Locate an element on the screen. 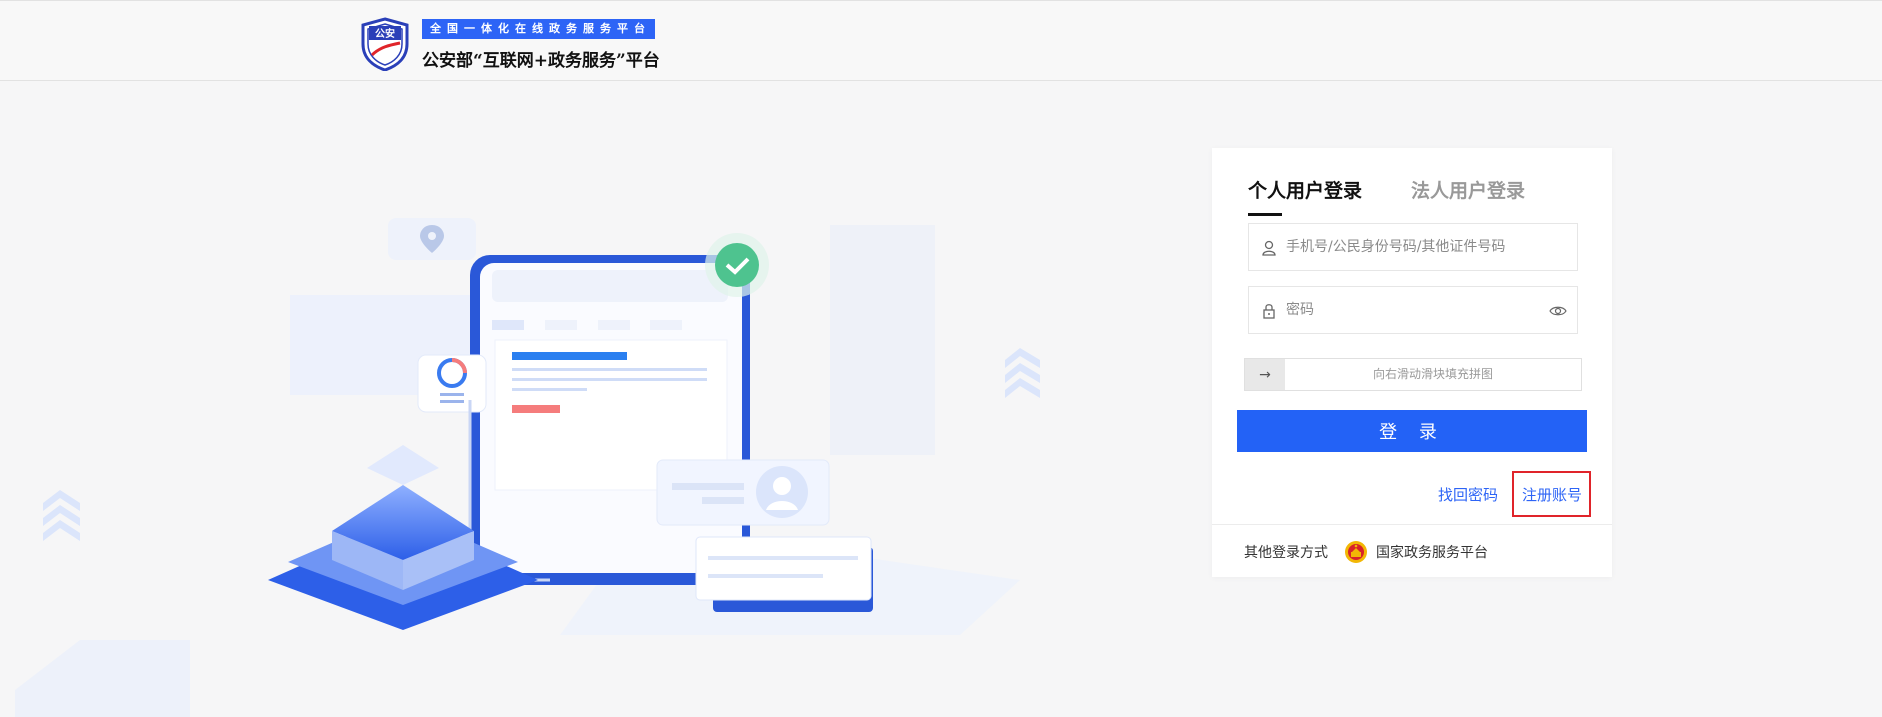 The image size is (1882, 717). top-header: 公安 全国一体化在线政务服务平台 公安部“互联网+政务服务”平台 is located at coordinates (941, 40).